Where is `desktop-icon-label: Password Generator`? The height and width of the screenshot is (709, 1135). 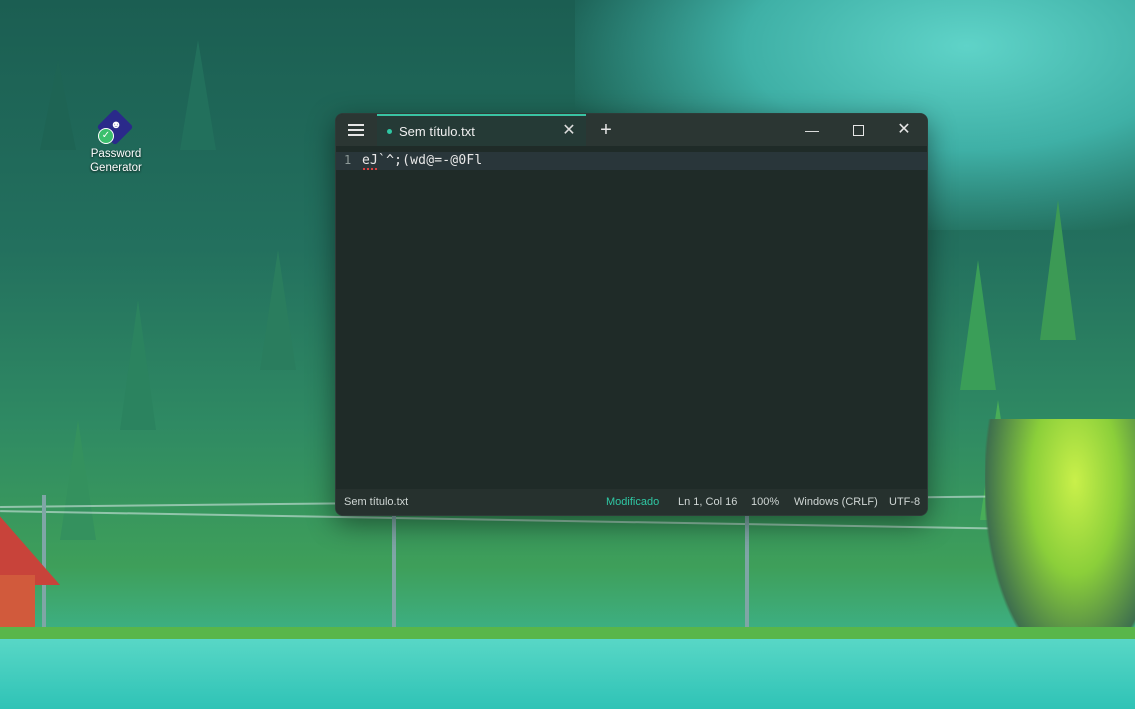
desktop-icon-label: Password Generator is located at coordinates (116, 161).